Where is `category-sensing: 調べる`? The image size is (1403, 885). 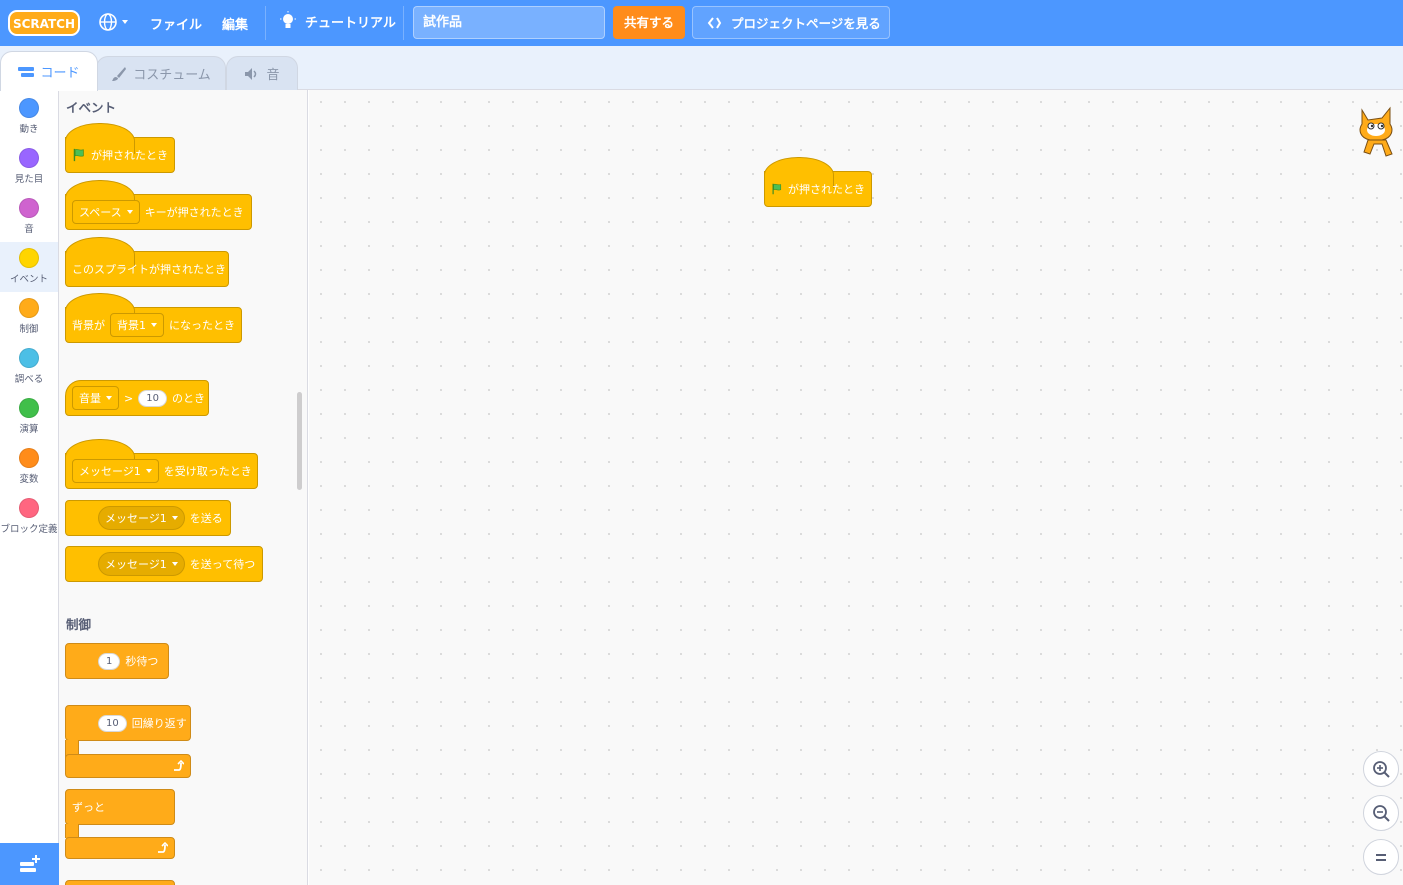 category-sensing: 調べる is located at coordinates (29, 367).